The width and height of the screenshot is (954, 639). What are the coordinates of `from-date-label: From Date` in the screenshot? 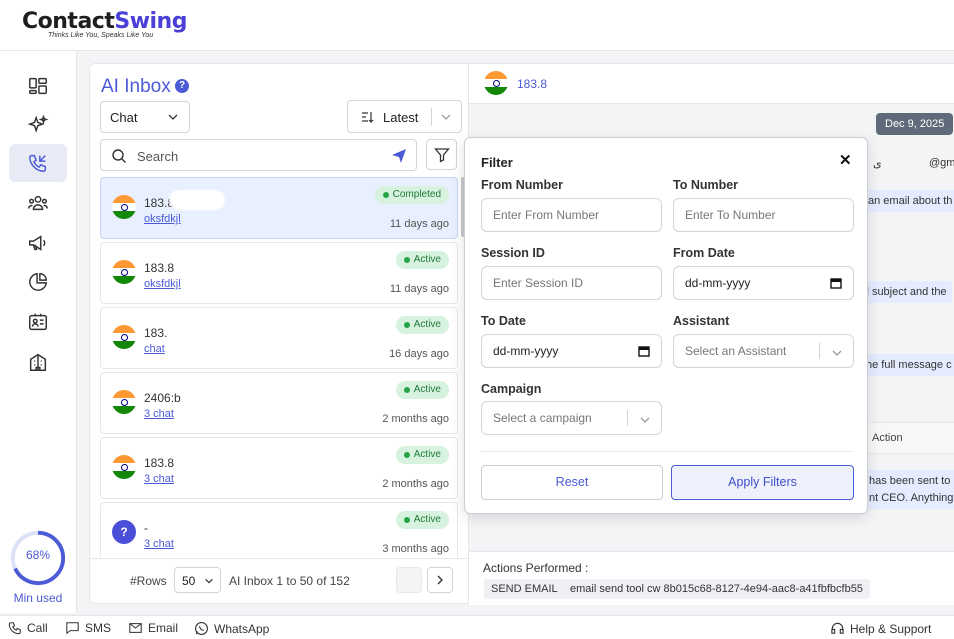 It's located at (704, 253).